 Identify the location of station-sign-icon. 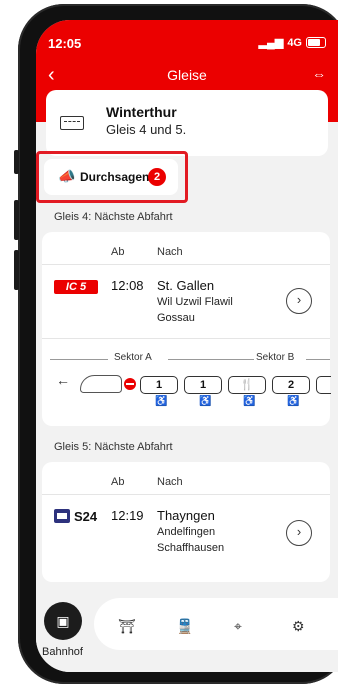
(72, 123).